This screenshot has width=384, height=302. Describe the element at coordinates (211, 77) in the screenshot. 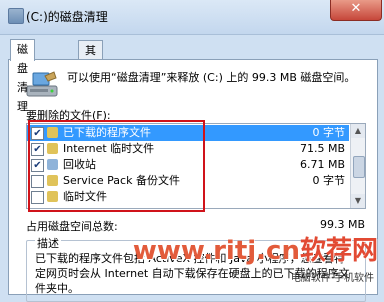

I see `intro-text: 可以使用“磁盘清理”来释放 (C:) 上的 99.3 MB 磁盘空间。` at that location.